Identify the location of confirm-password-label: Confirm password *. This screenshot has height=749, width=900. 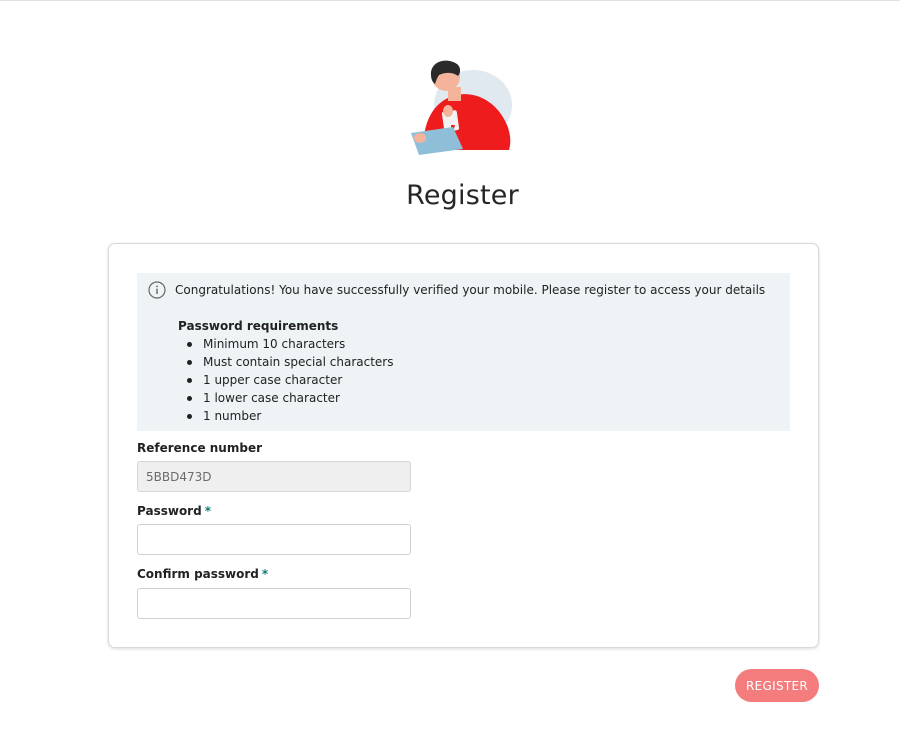
(202, 574).